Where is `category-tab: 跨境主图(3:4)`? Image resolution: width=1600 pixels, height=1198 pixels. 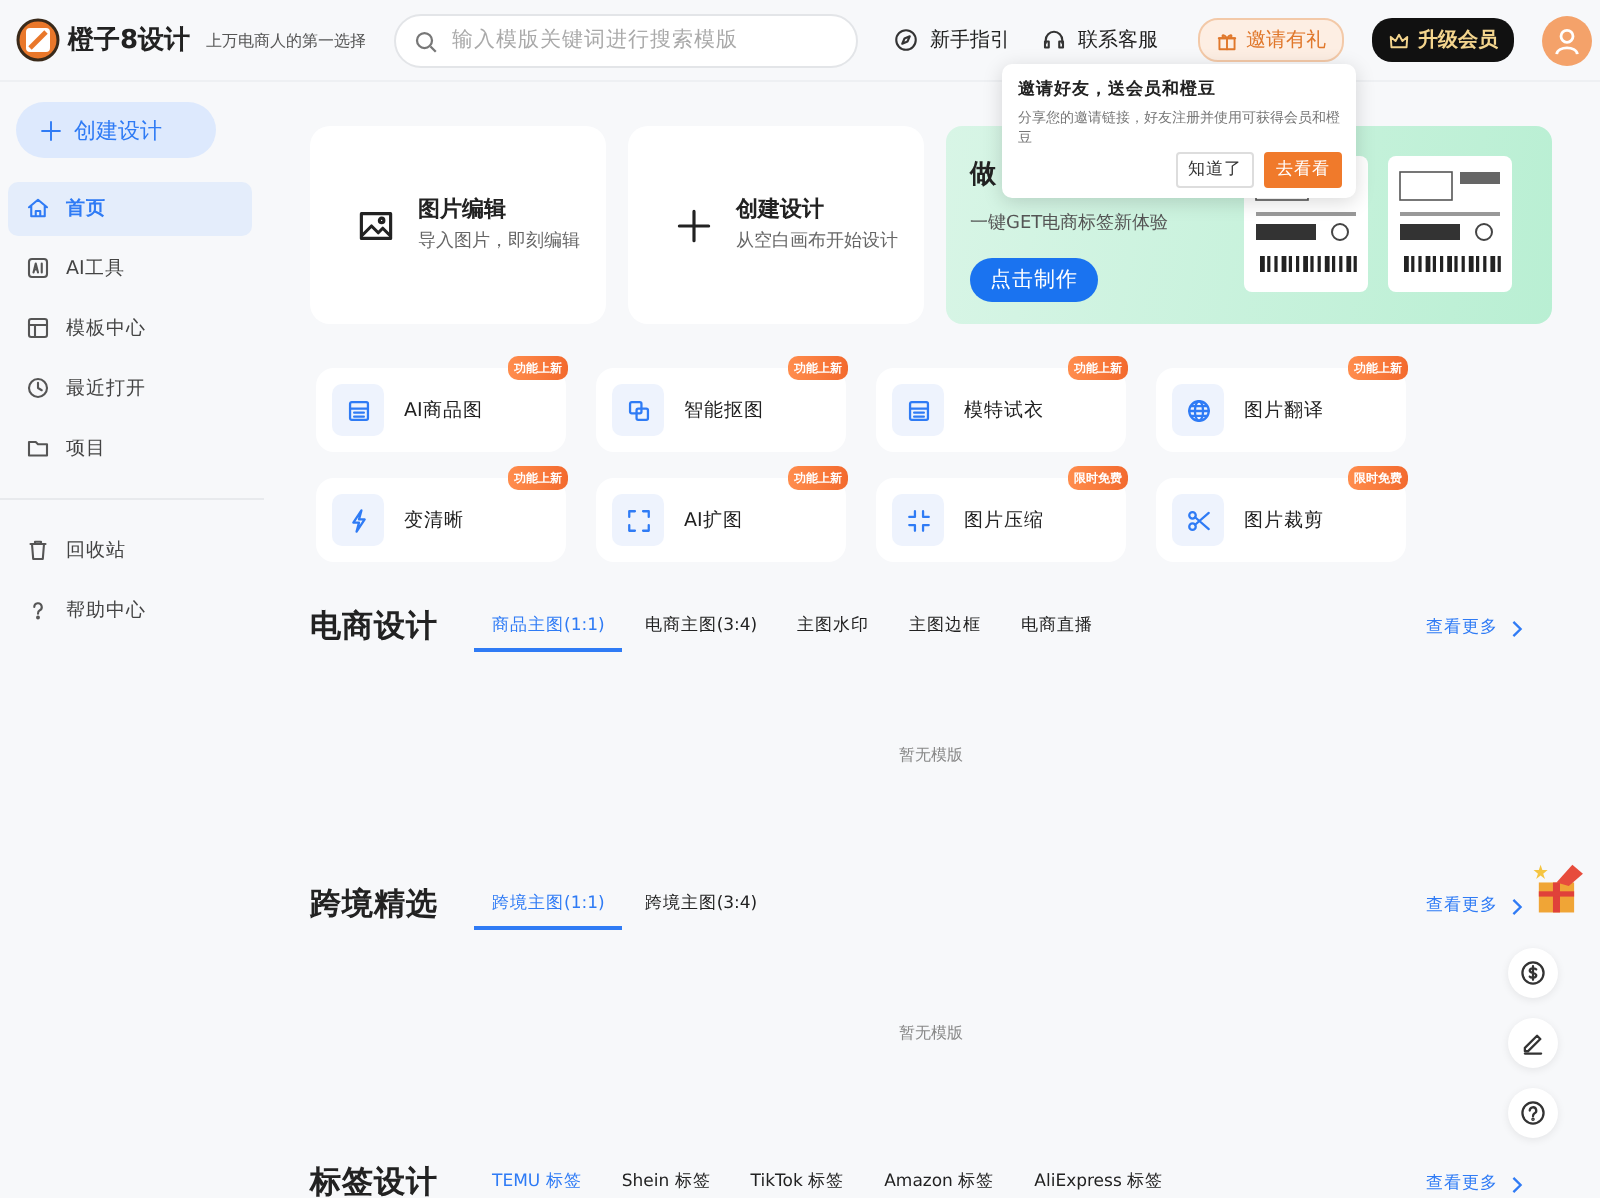
category-tab: 跨境主图(3:4) is located at coordinates (701, 911).